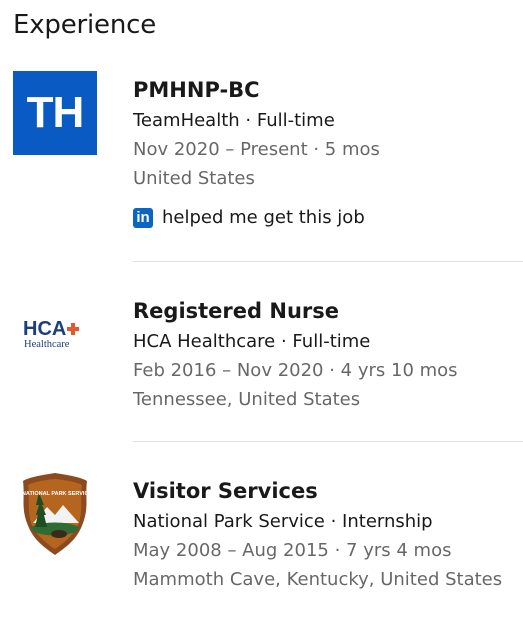 The width and height of the screenshot is (523, 621). Describe the element at coordinates (318, 579) in the screenshot. I see `location: Mammoth Cave, Kentucky, United States` at that location.